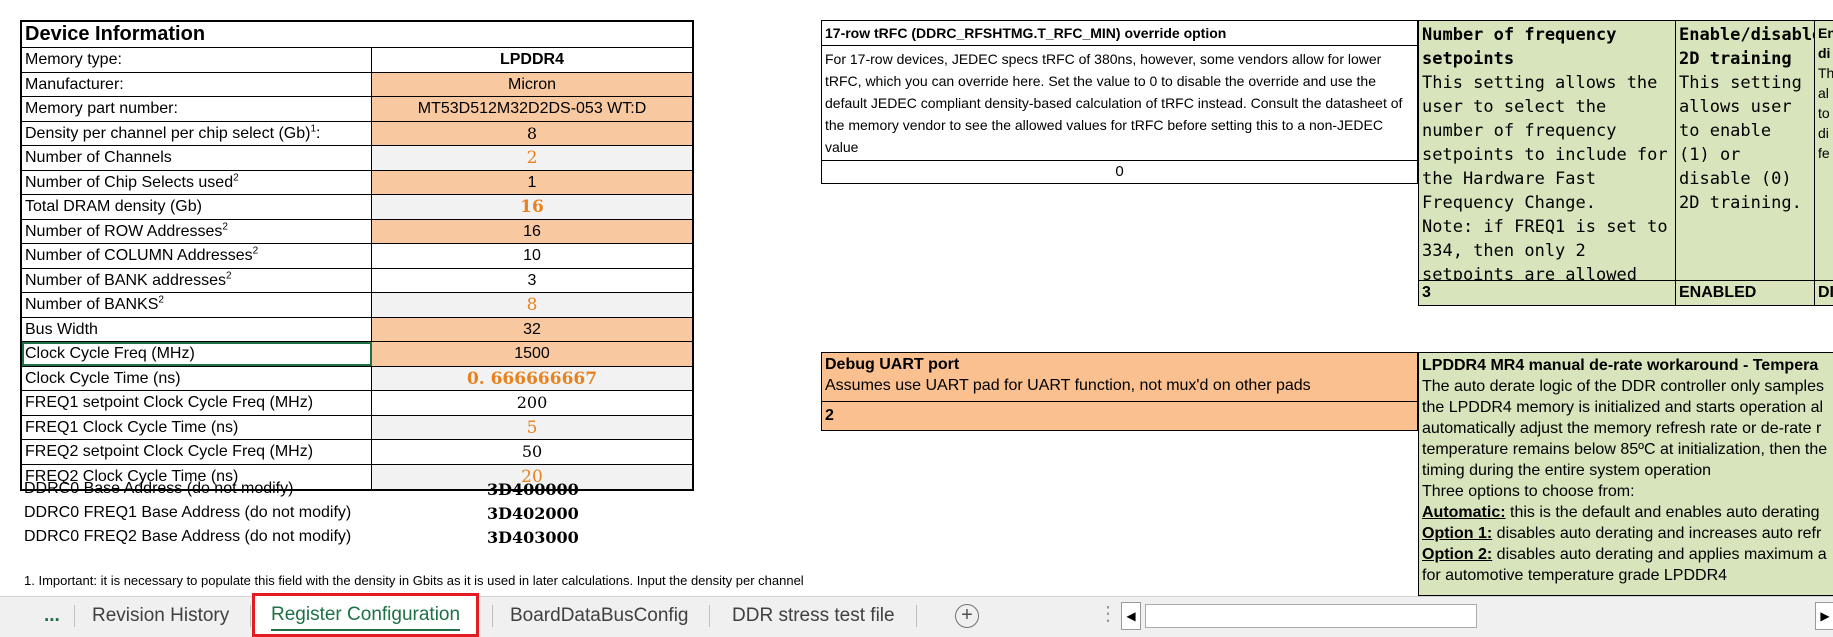 The image size is (1833, 637). What do you see at coordinates (532, 256) in the screenshot?
I see `column-addresses-cell: 10` at bounding box center [532, 256].